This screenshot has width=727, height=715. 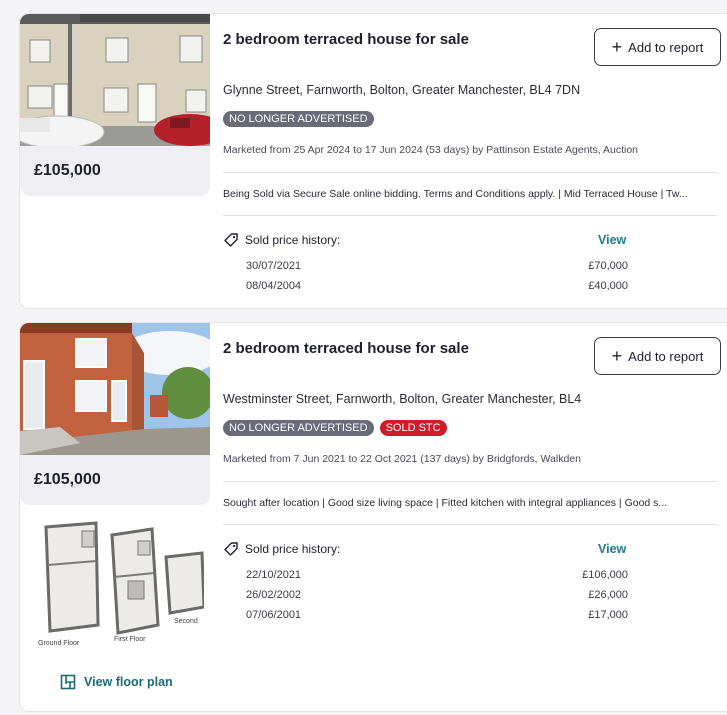 What do you see at coordinates (608, 266) in the screenshot?
I see `history-amount: £70,000` at bounding box center [608, 266].